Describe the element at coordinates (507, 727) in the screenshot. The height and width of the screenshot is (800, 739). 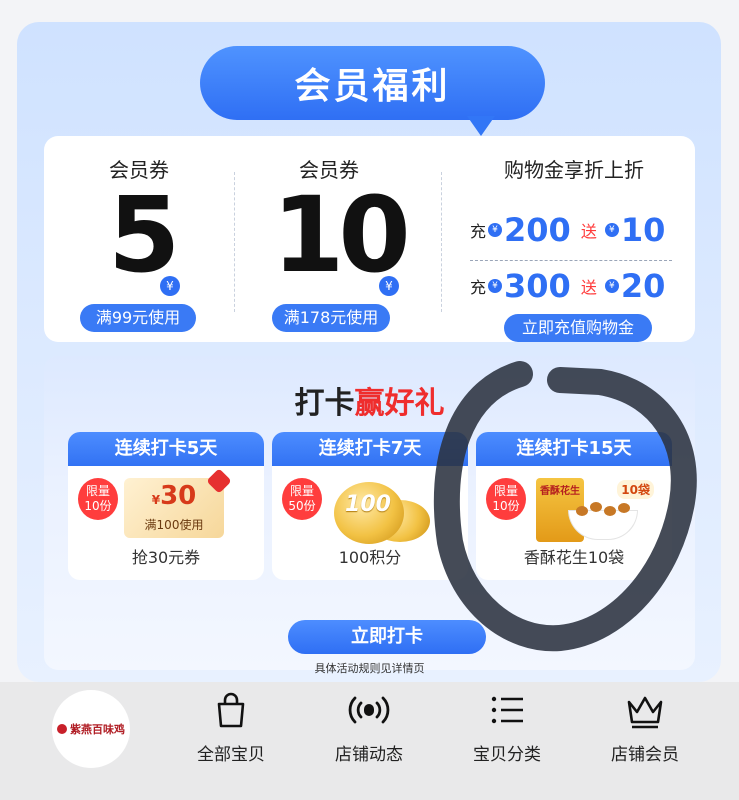
I see `nav-categories: 宝贝分类` at that location.